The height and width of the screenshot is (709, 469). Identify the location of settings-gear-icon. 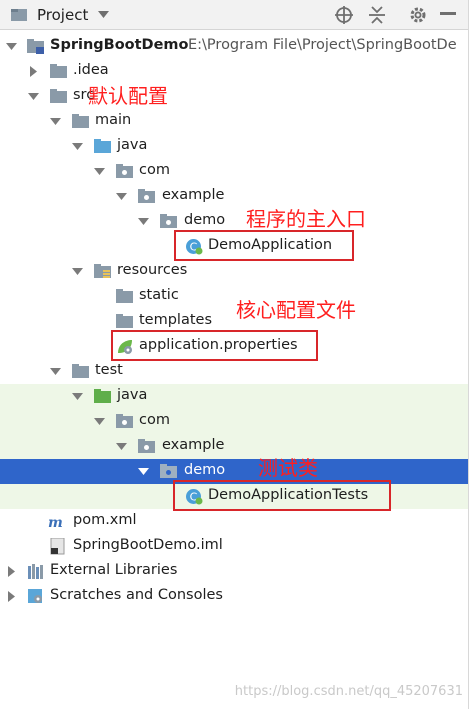
(418, 15).